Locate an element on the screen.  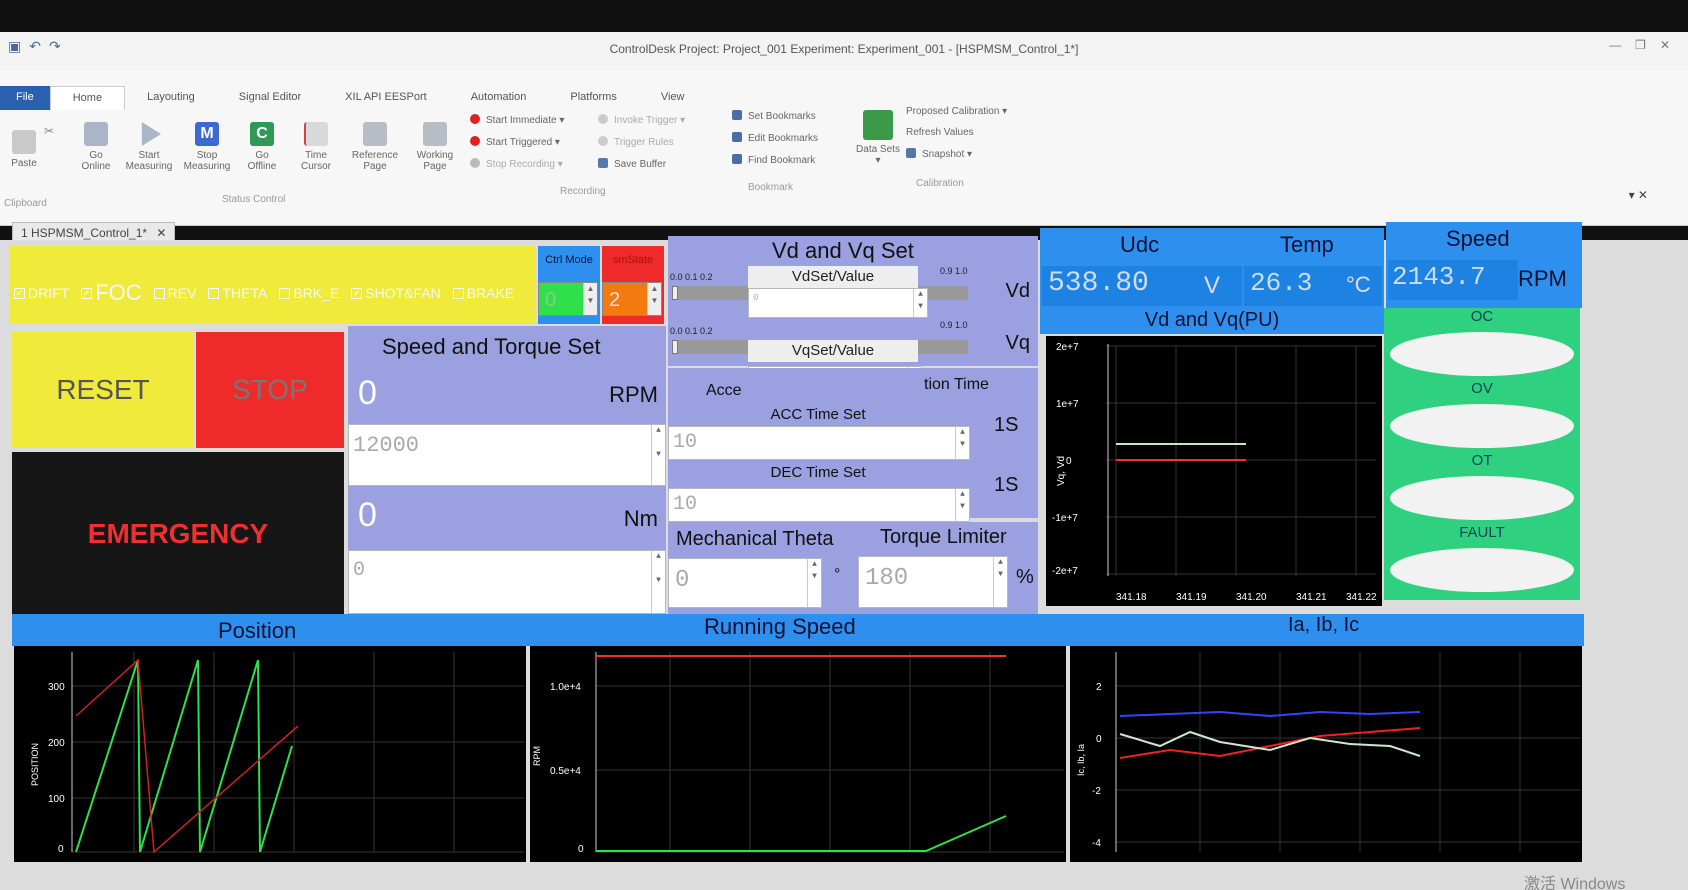
working-page-button: Working Page is located at coordinates (435, 147).